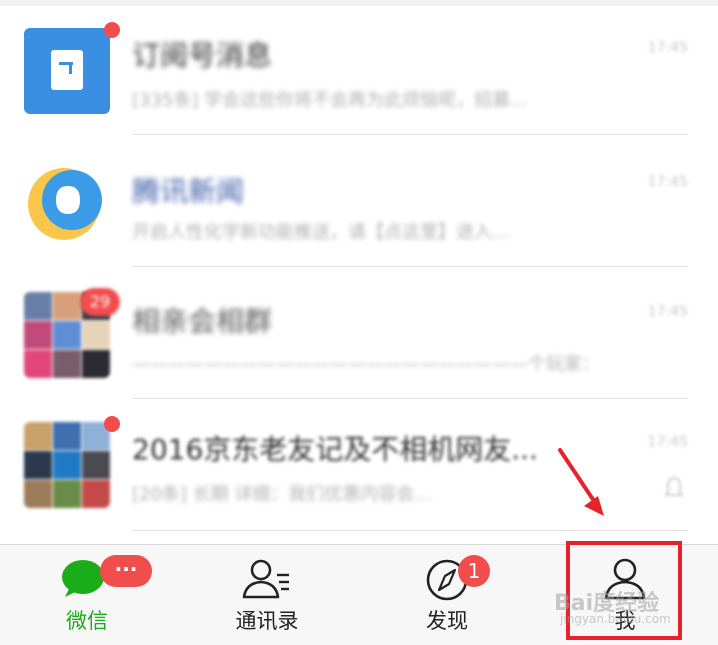  Describe the element at coordinates (615, 619) in the screenshot. I see `watermark-subtext: jingyan.baidu.com` at that location.